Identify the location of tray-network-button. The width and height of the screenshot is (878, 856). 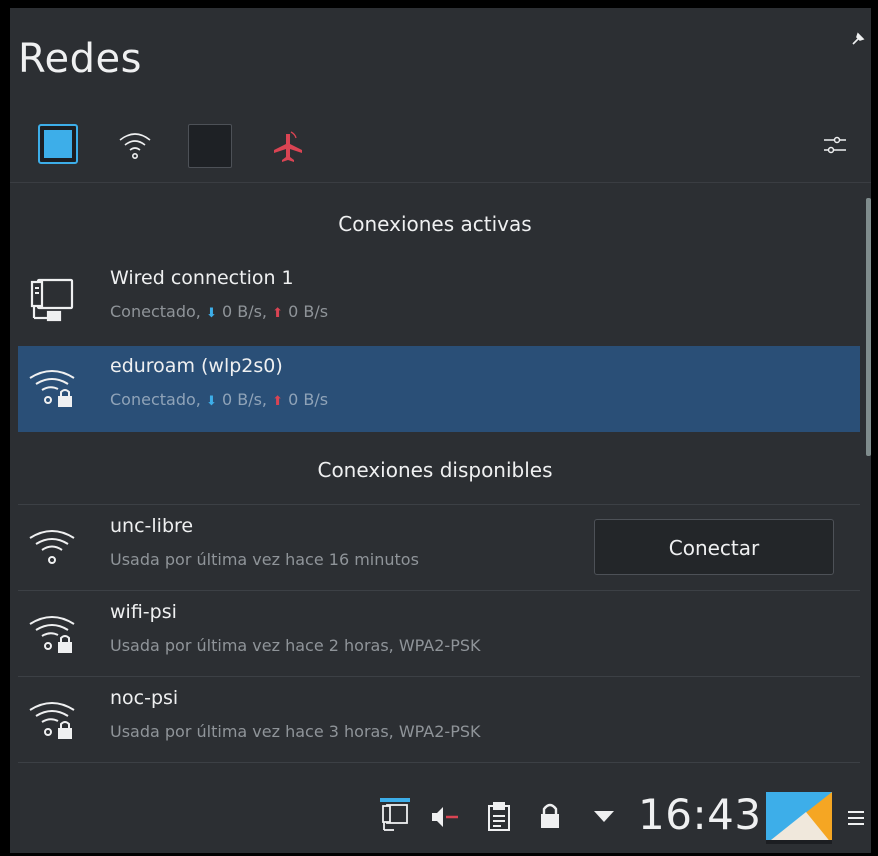
(395, 816).